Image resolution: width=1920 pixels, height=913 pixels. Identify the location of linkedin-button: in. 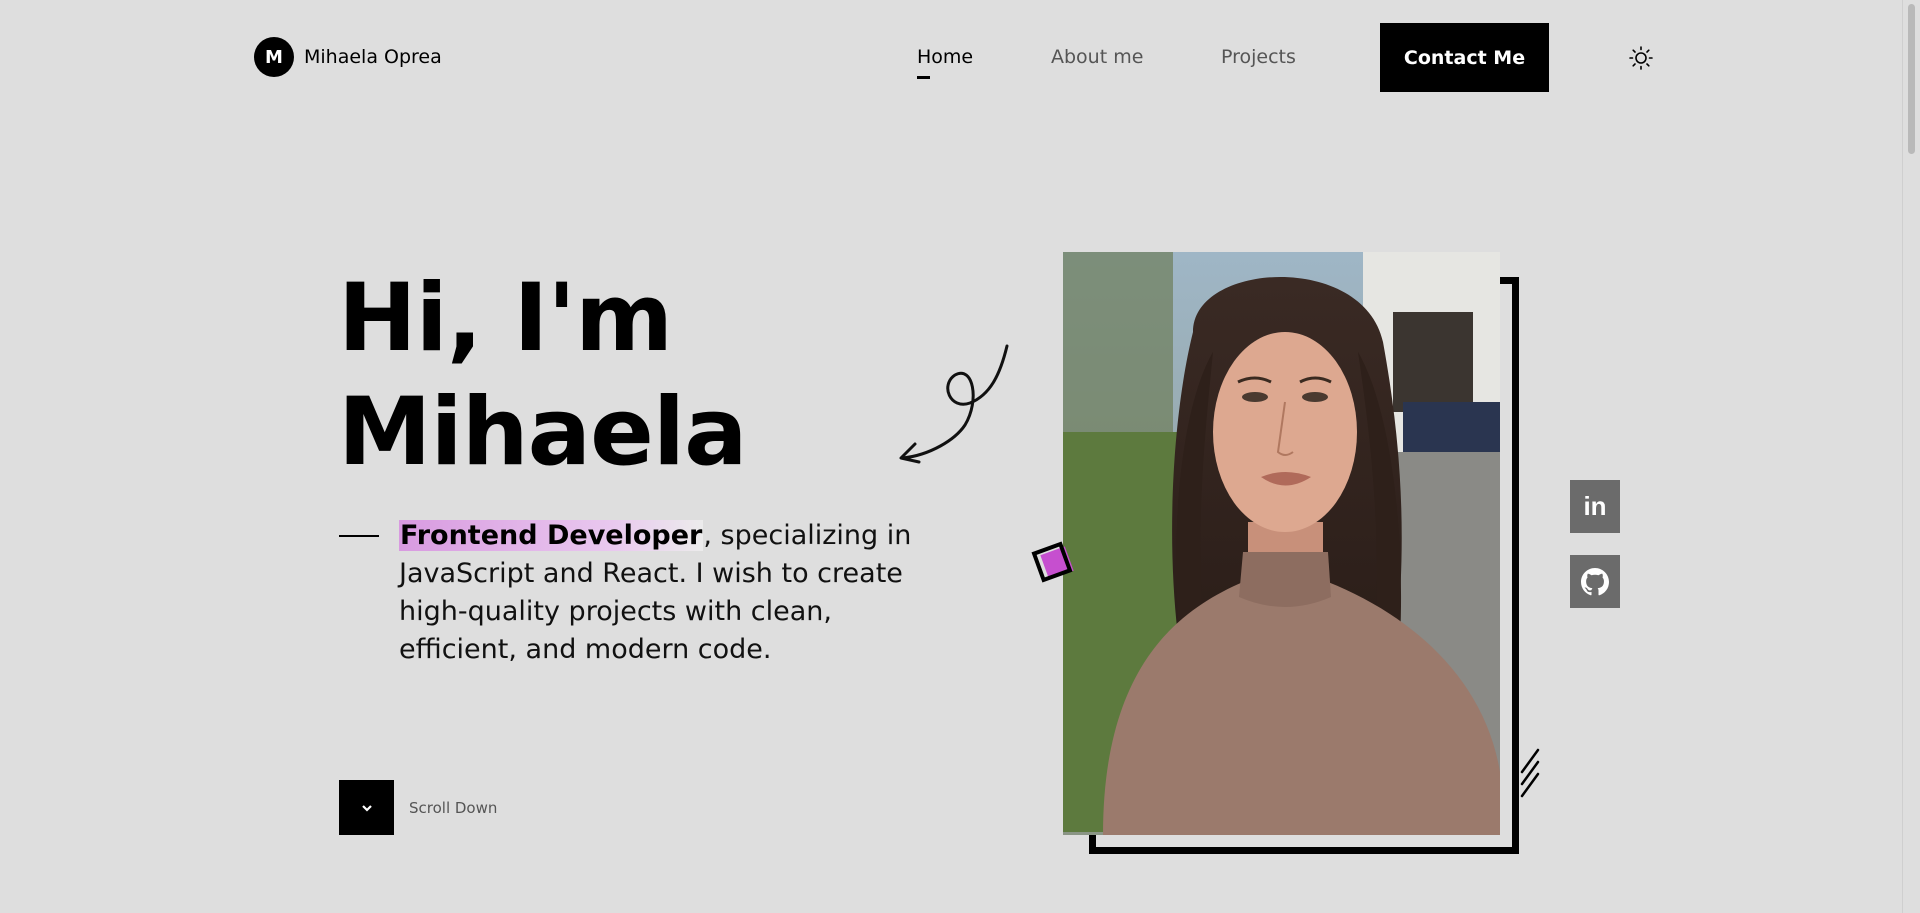
(1595, 506).